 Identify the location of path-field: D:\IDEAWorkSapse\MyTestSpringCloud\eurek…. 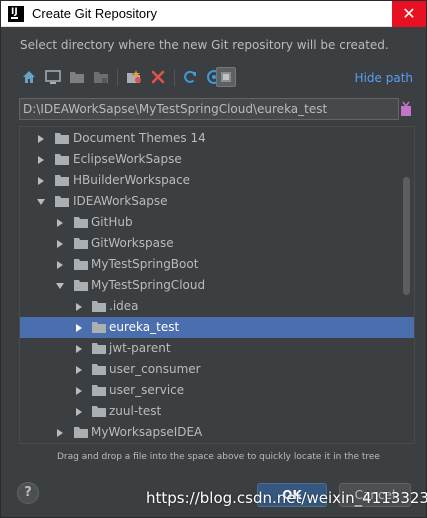
(209, 109).